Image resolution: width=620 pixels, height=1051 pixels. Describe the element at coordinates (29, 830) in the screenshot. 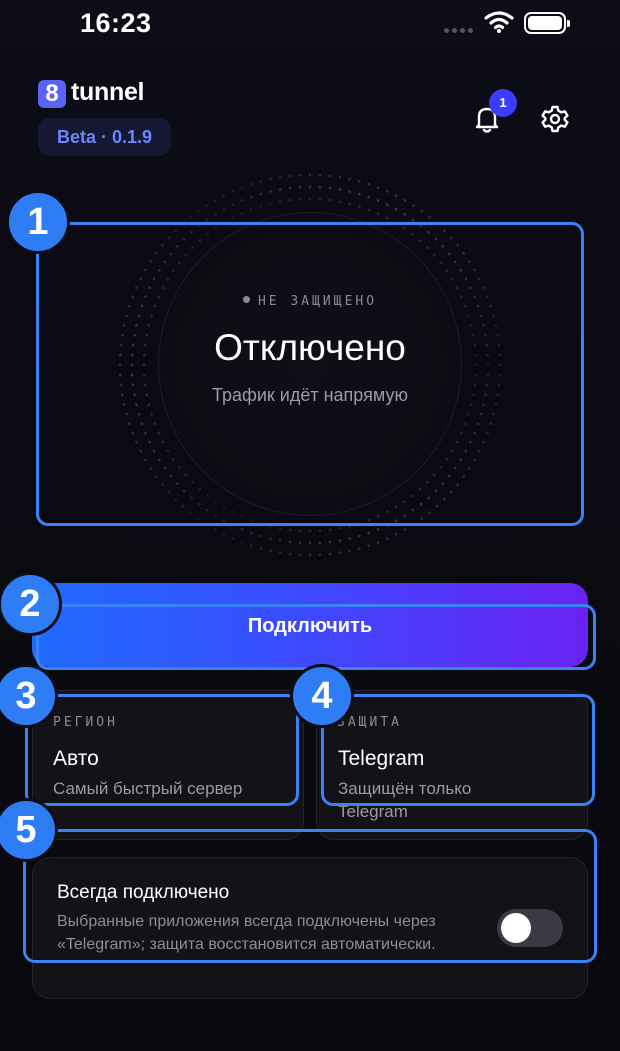

I see `annotation-number-5: 5` at that location.